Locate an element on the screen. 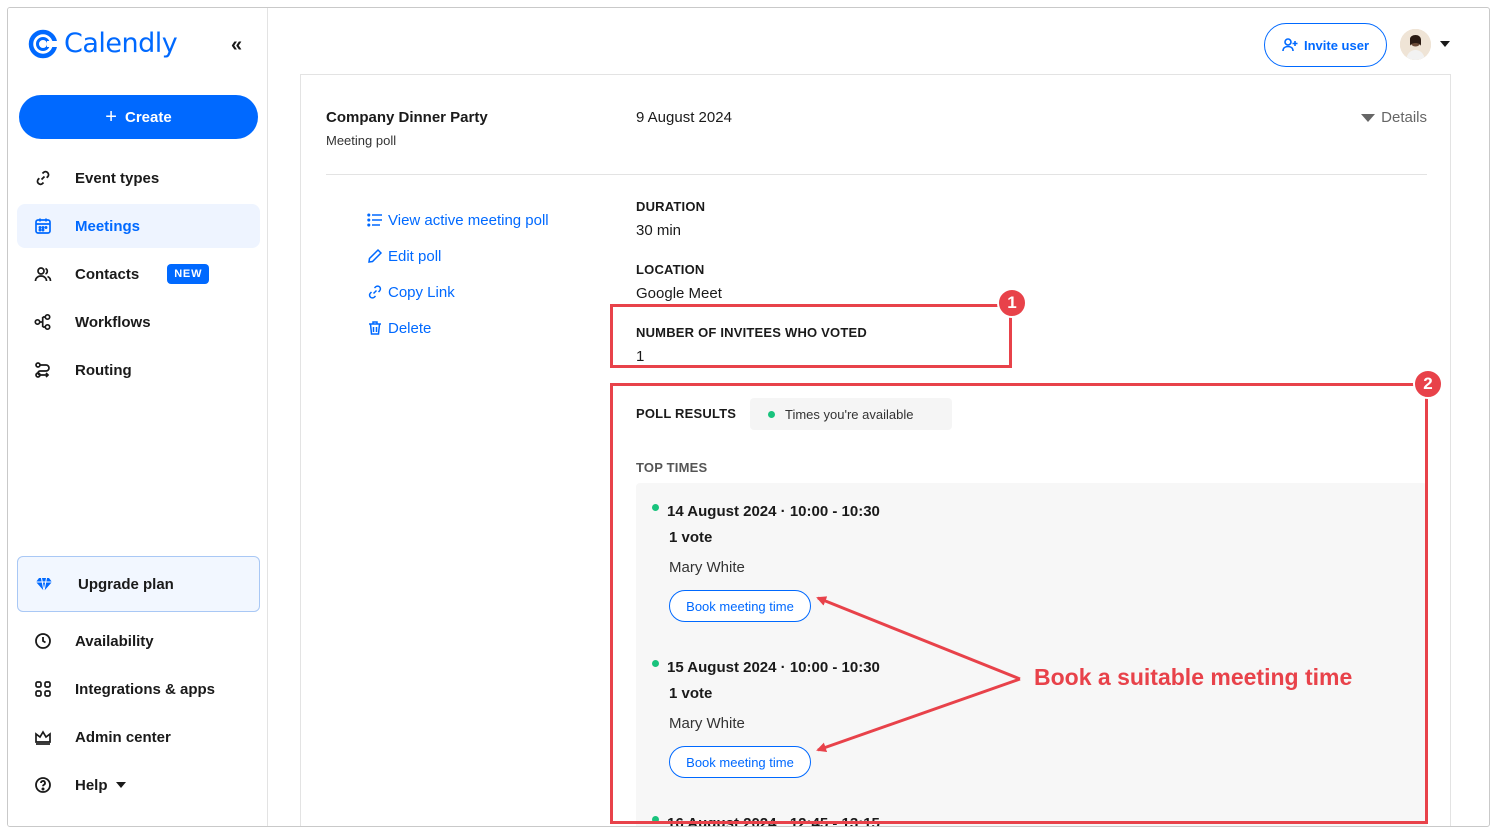 This screenshot has width=1497, height=834. view-poll-label: View active meeting poll is located at coordinates (468, 220).